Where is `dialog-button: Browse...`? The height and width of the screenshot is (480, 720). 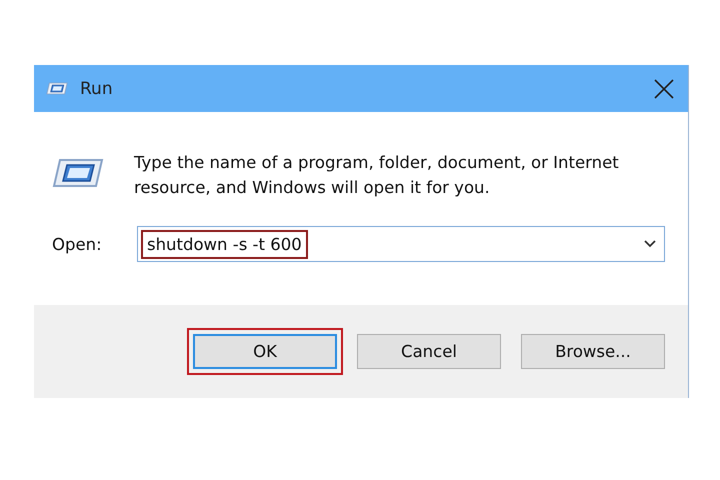
dialog-button: Browse... is located at coordinates (593, 351).